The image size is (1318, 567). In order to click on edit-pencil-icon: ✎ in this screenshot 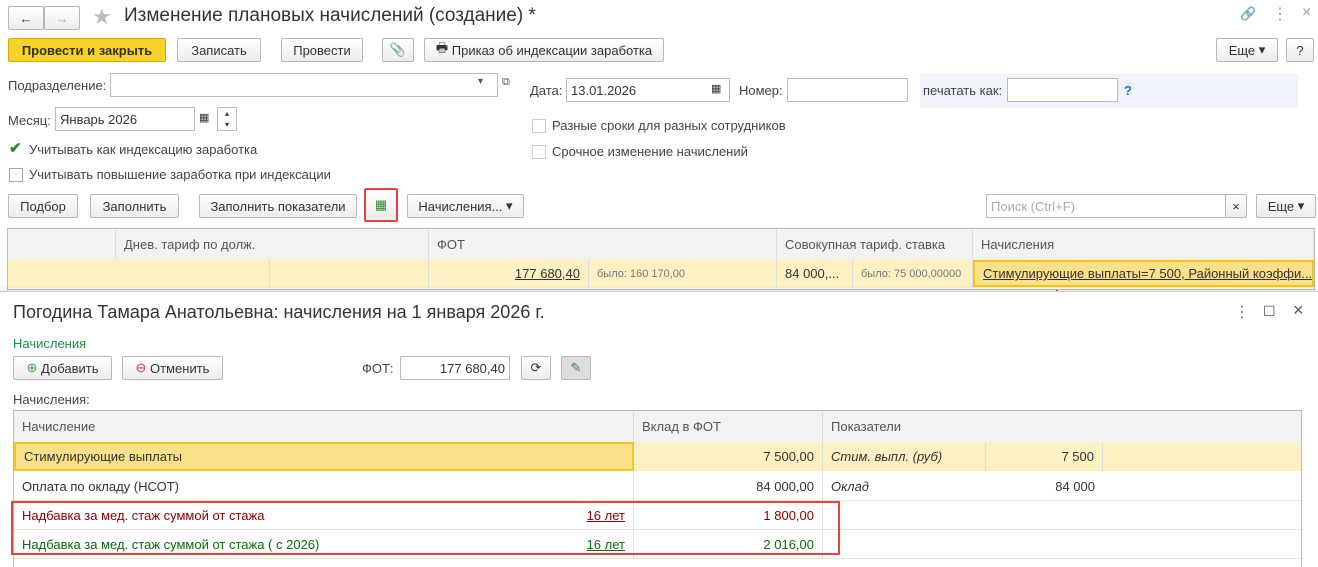, I will do `click(576, 368)`.